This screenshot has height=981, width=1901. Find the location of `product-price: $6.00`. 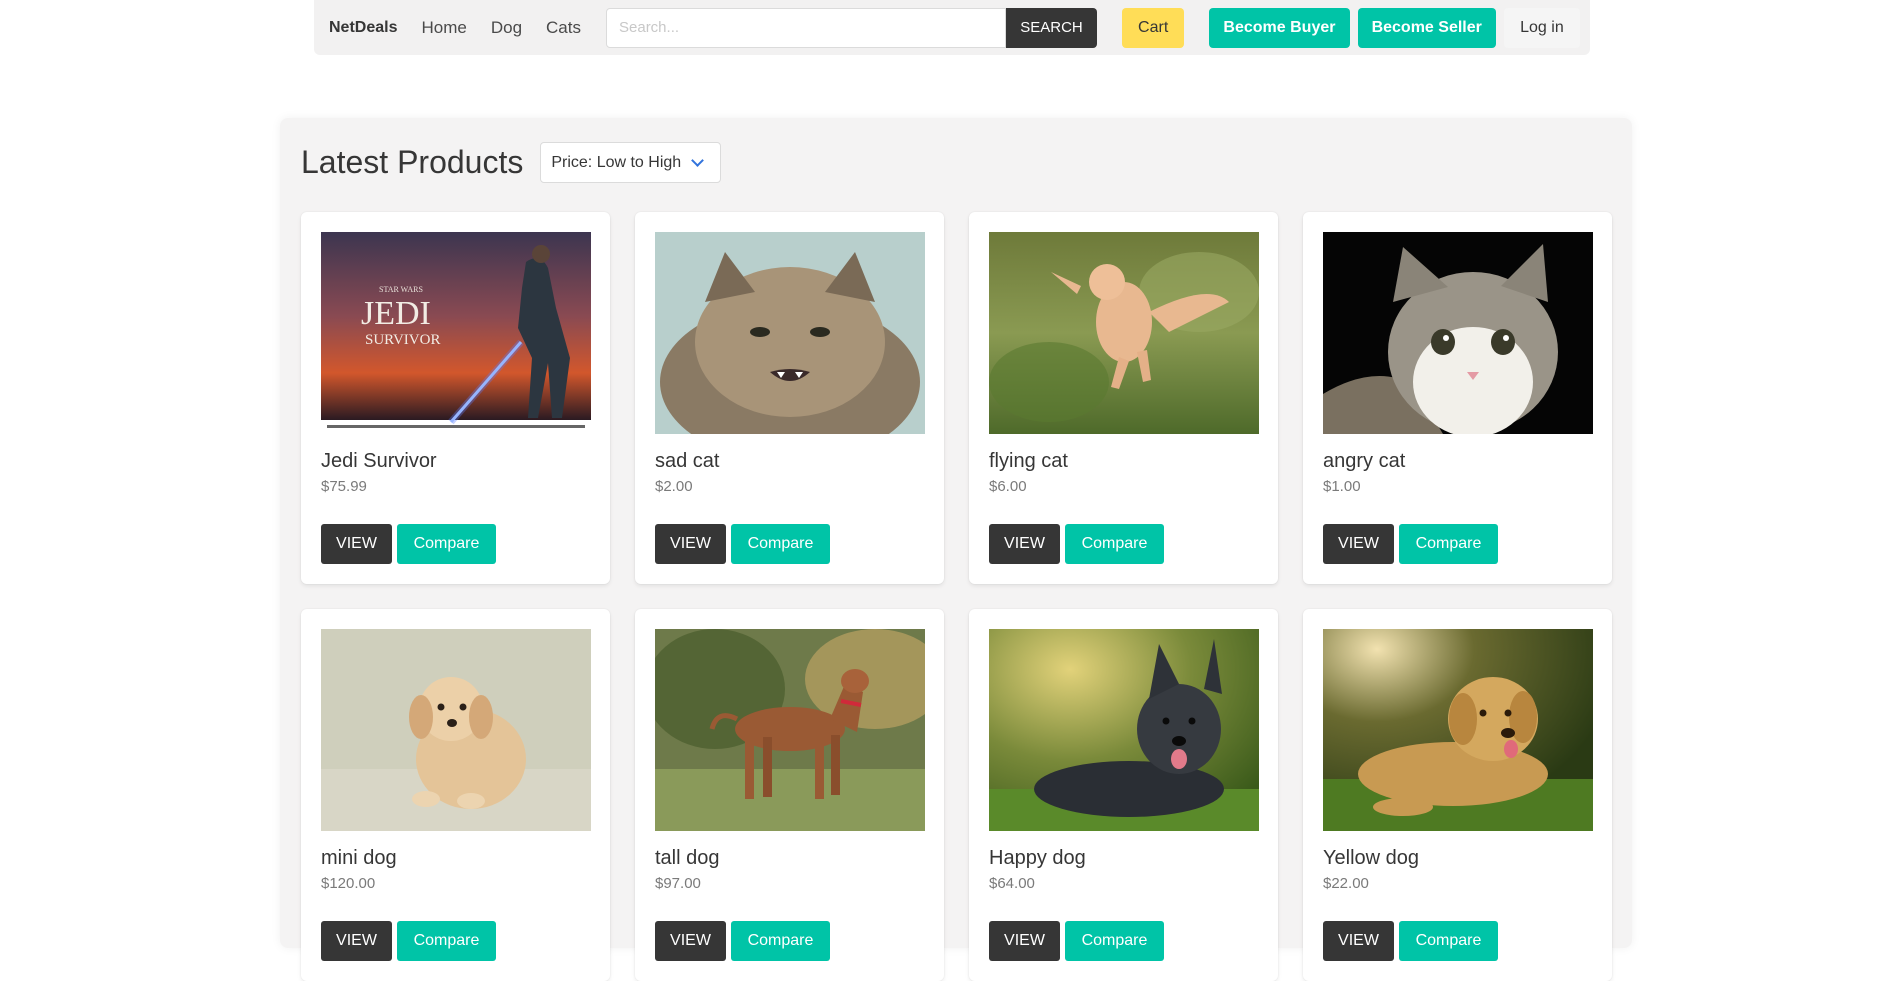

product-price: $6.00 is located at coordinates (1008, 486).